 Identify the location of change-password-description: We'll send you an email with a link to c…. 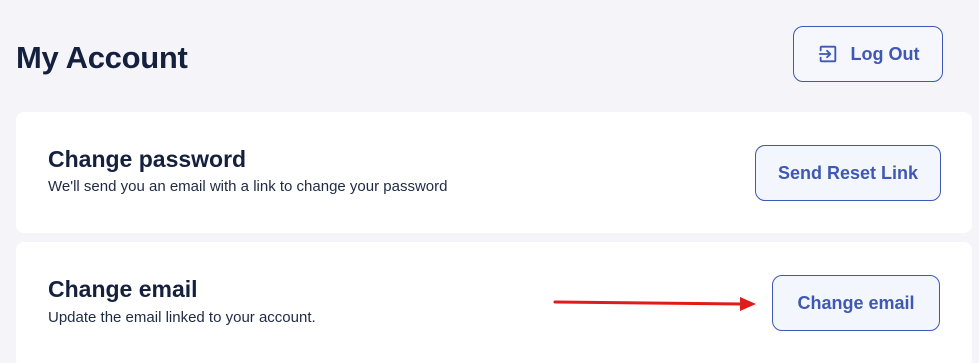
(248, 186).